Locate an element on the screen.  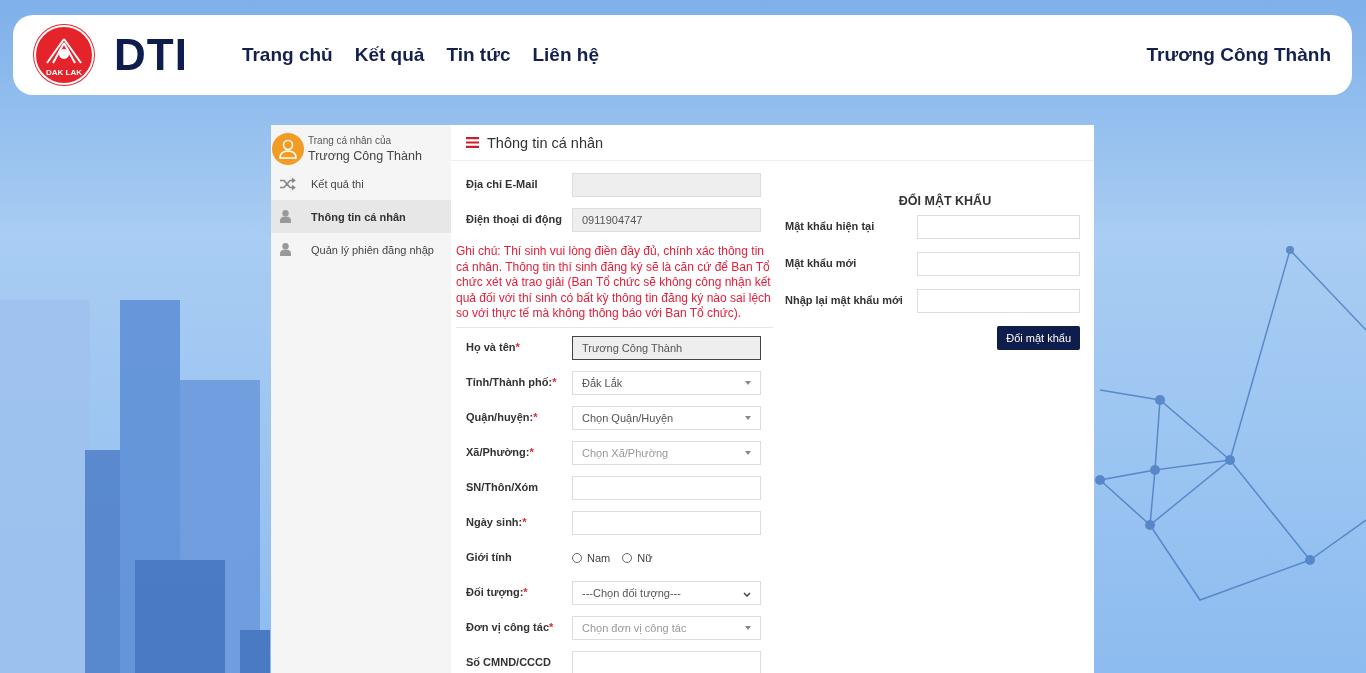
field-label: Số CMND/CCCD is located at coordinates (509, 662).